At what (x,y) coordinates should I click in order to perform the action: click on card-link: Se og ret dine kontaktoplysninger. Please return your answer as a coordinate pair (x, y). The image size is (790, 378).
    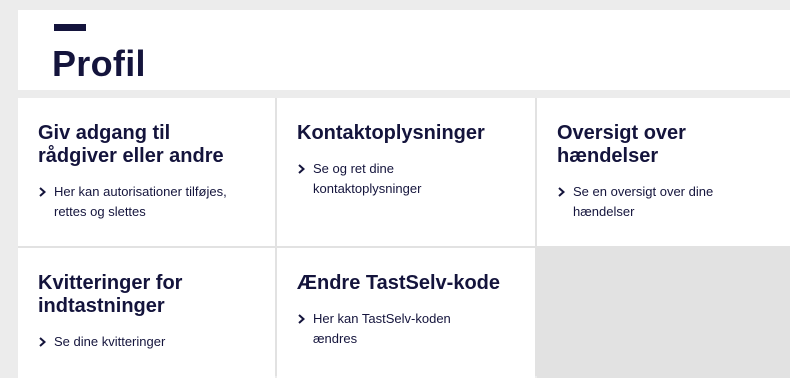
    Looking at the image, I should click on (406, 179).